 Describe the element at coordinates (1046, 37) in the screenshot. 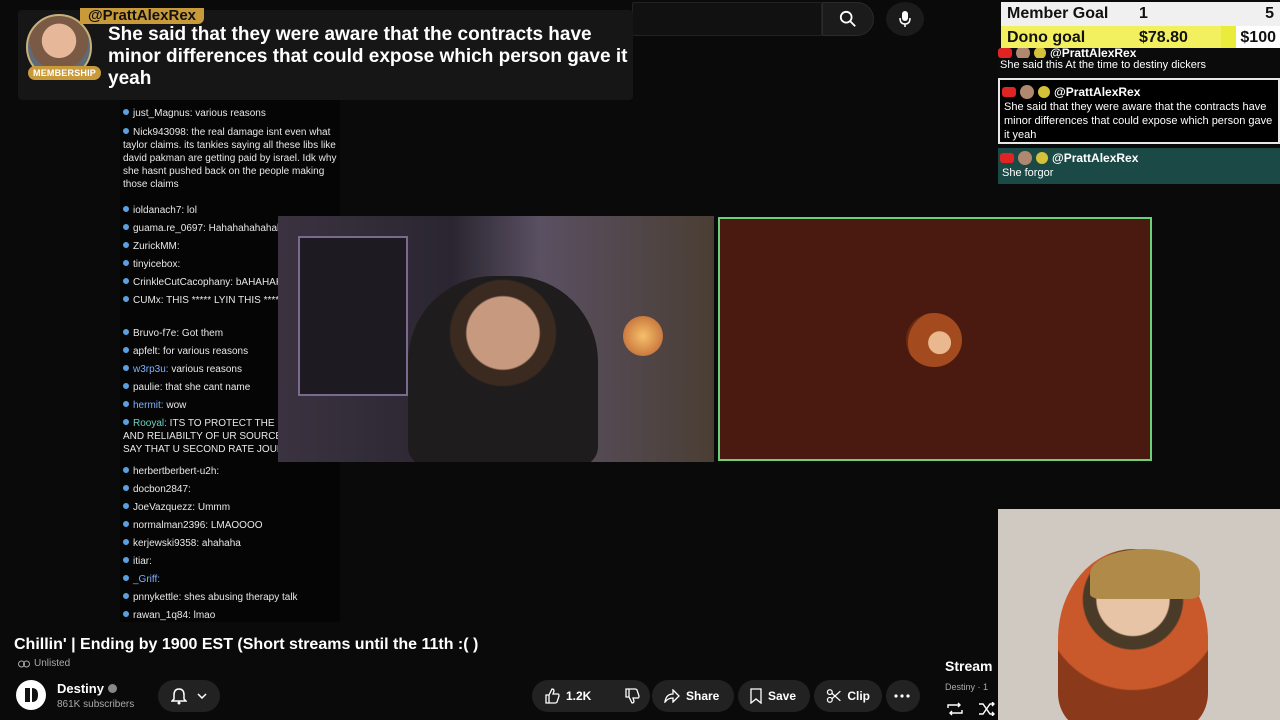

I see `dono-goal-label: Dono goal` at that location.